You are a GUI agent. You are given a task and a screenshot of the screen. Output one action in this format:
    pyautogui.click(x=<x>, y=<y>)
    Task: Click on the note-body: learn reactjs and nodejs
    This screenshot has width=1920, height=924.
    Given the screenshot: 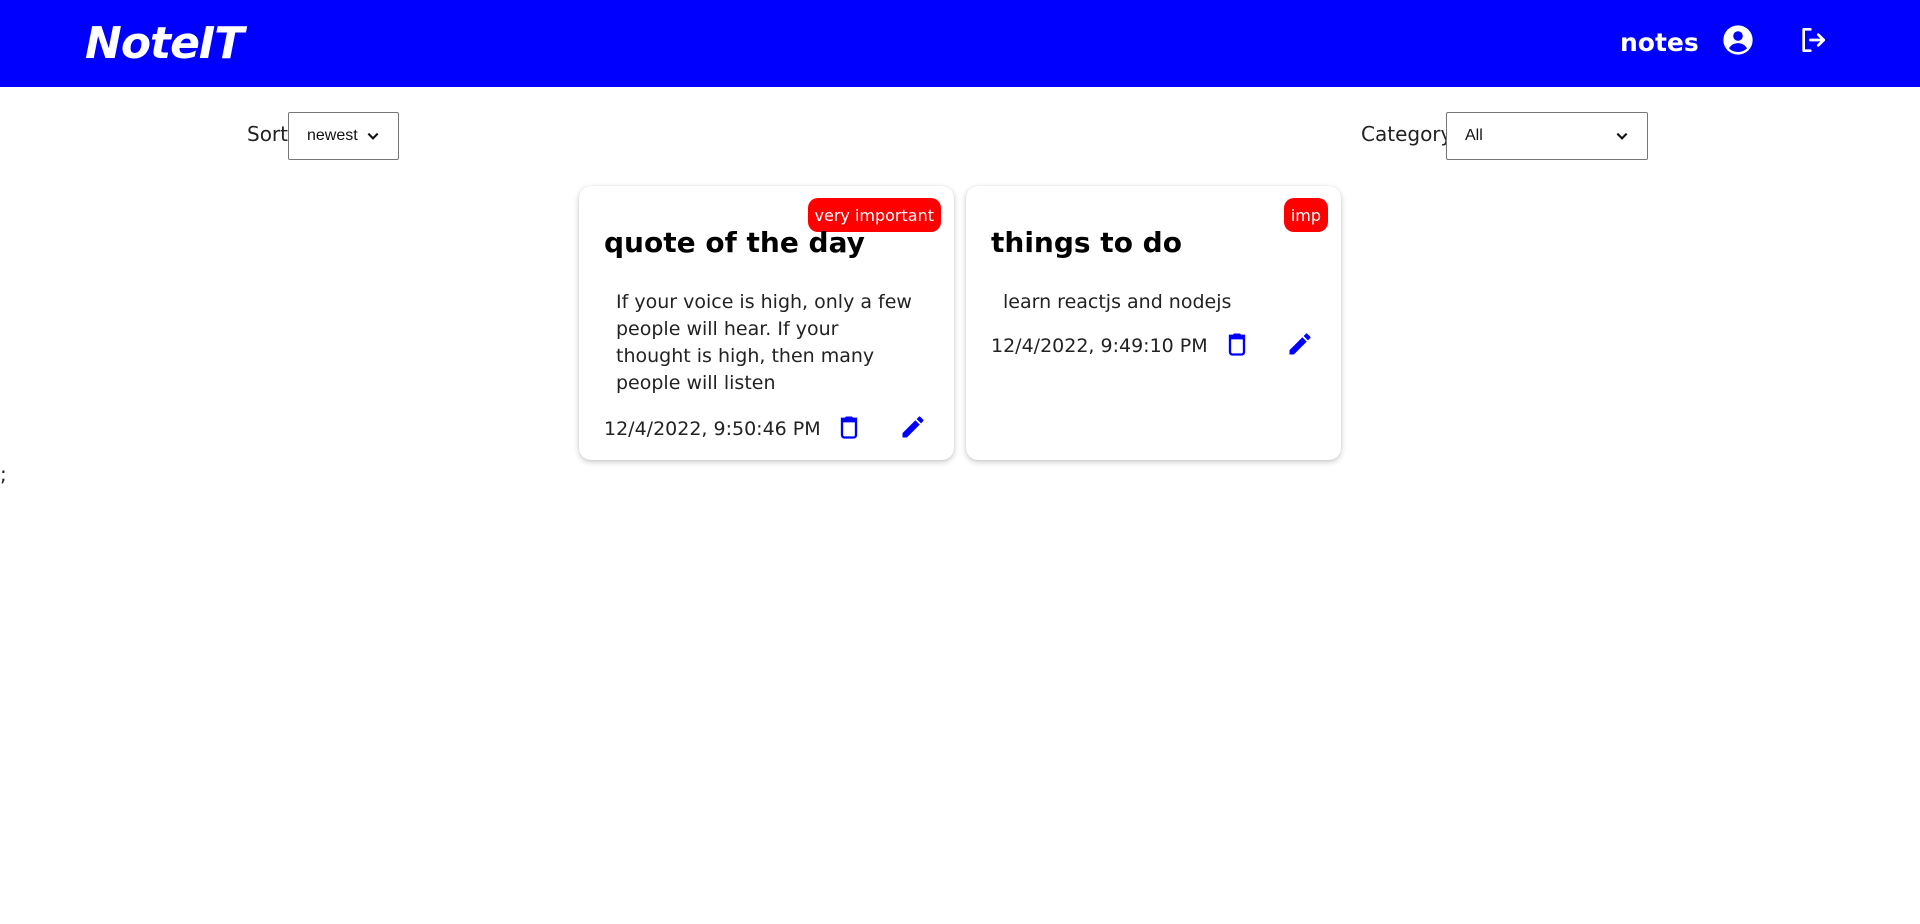 What is the action you would take?
    pyautogui.click(x=1117, y=302)
    